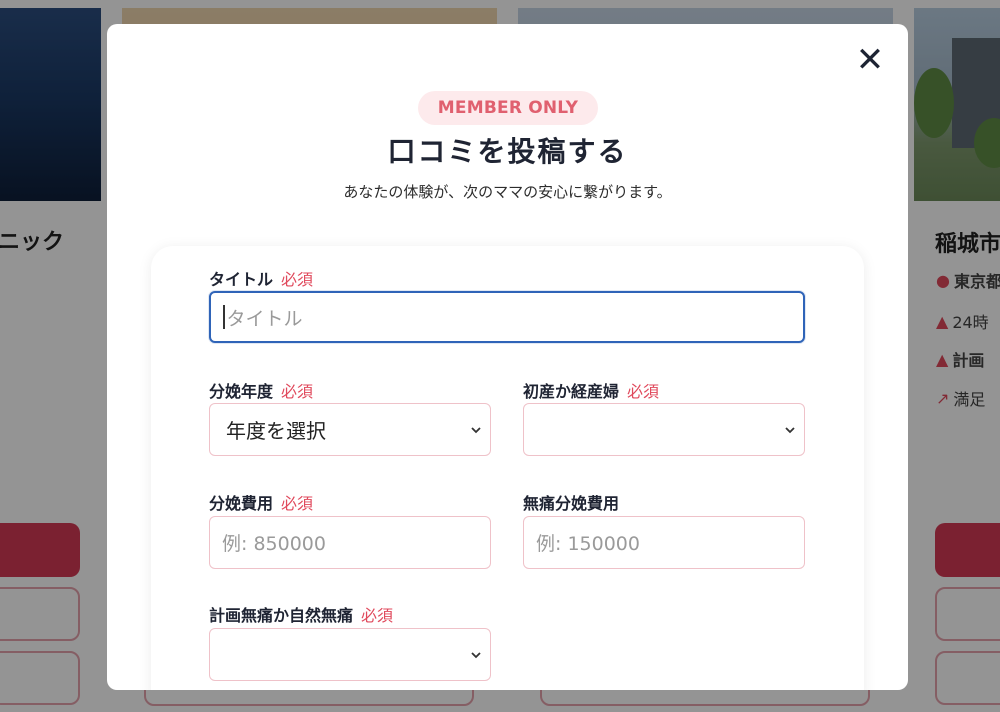 This screenshot has width=1000, height=712. Describe the element at coordinates (870, 60) in the screenshot. I see `close-icon: ✕` at that location.